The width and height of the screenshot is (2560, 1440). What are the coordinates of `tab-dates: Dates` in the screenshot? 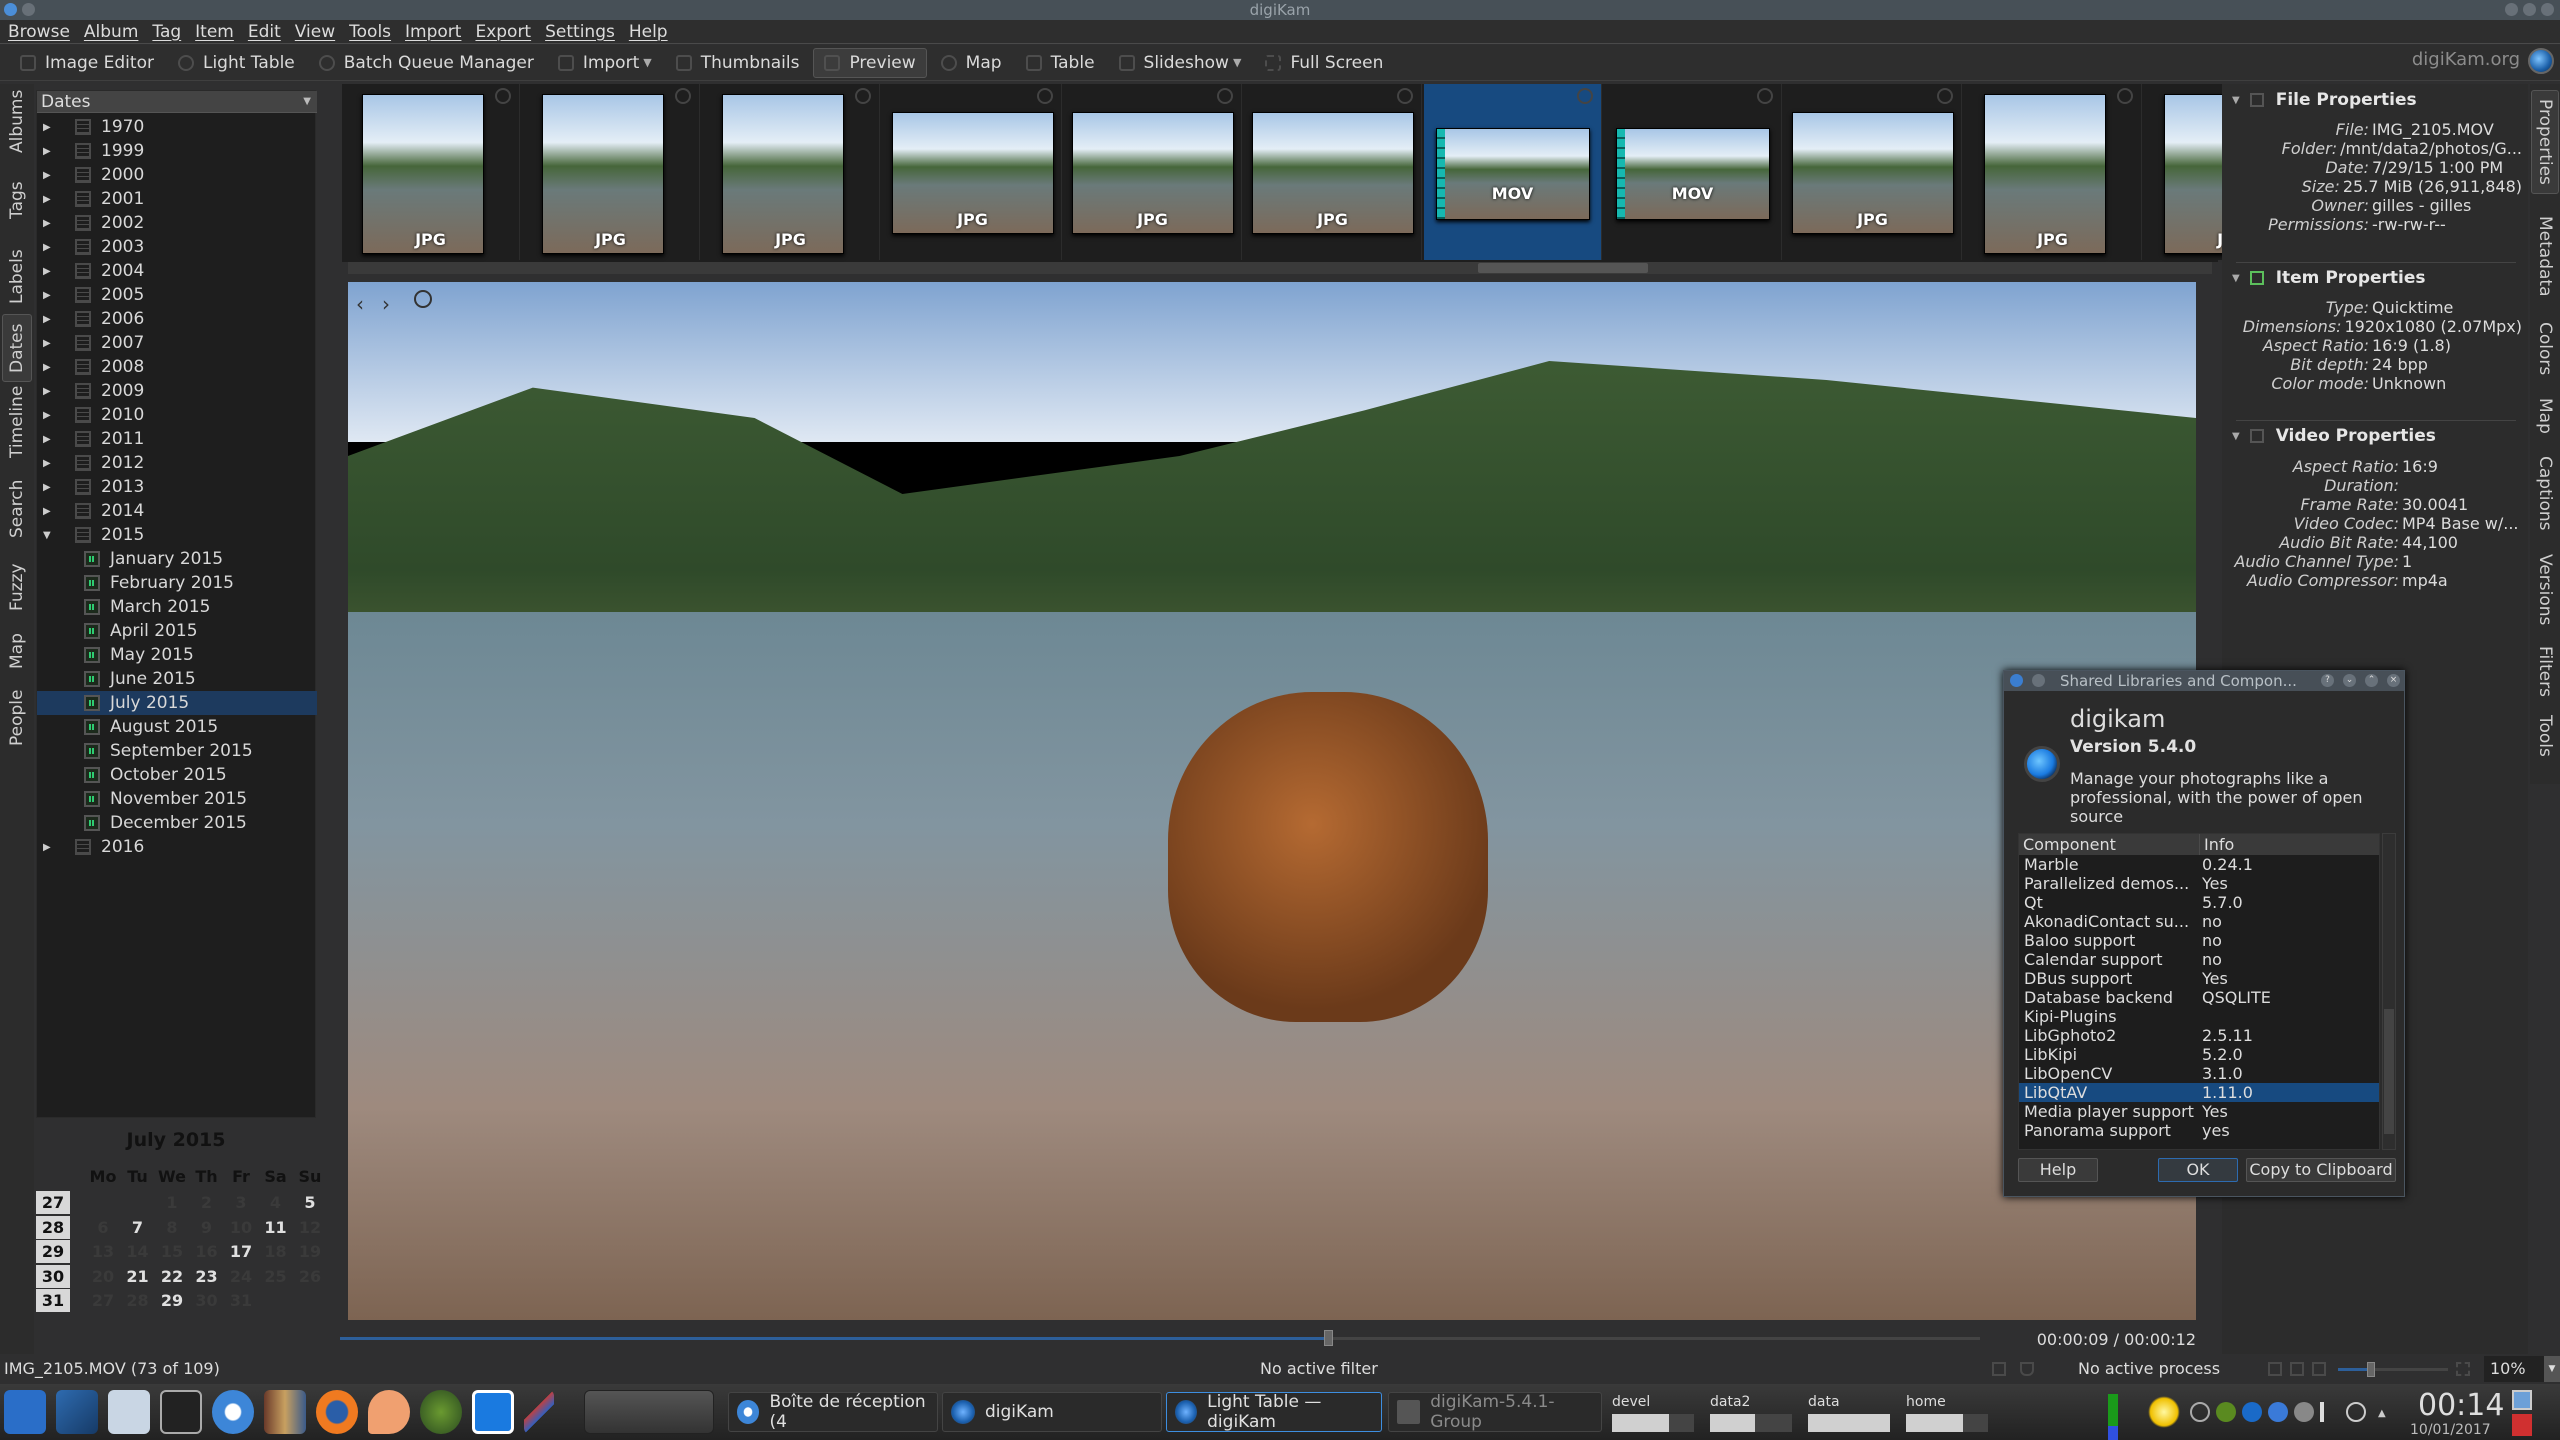 It's located at (17, 348).